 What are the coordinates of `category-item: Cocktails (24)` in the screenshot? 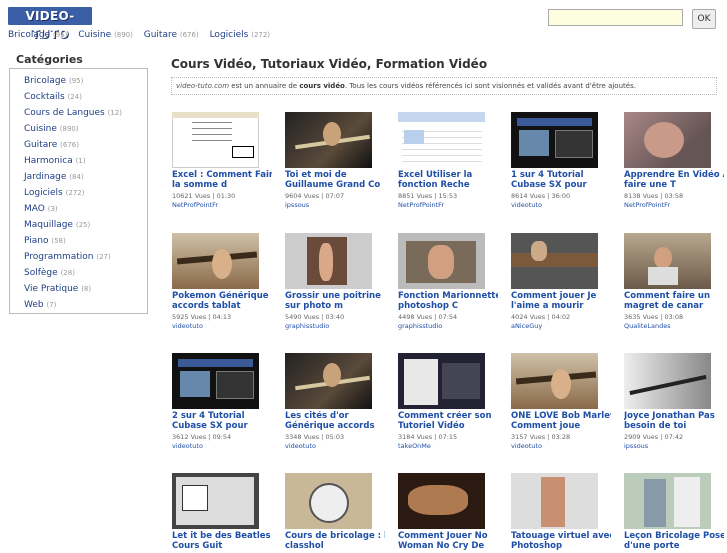 It's located at (73, 99).